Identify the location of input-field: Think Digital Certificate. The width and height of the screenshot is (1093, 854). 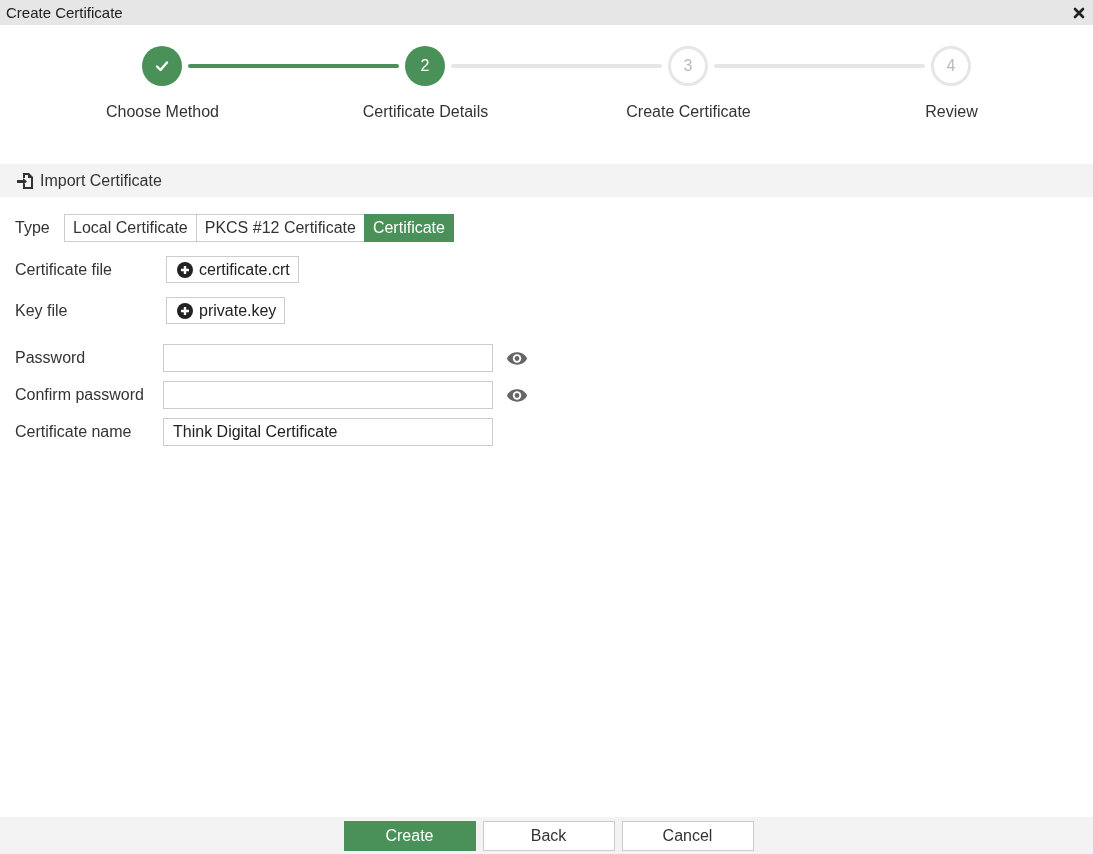
(328, 432).